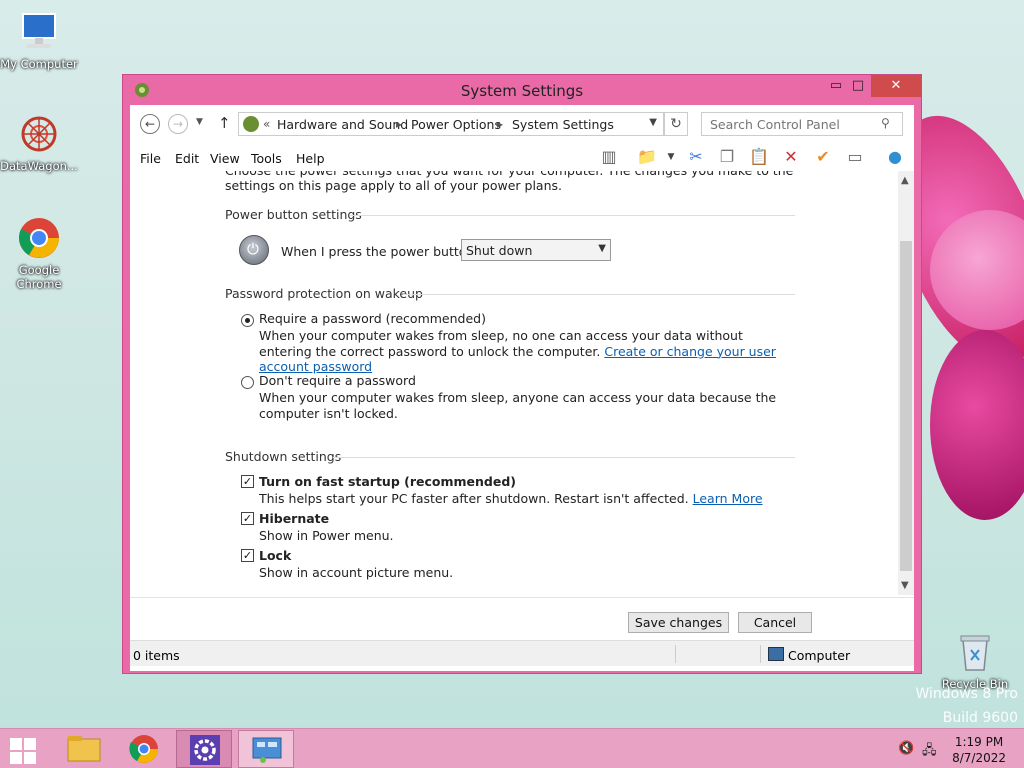 This screenshot has height=768, width=1024. Describe the element at coordinates (522, 597) in the screenshot. I see `footer-divider` at that location.